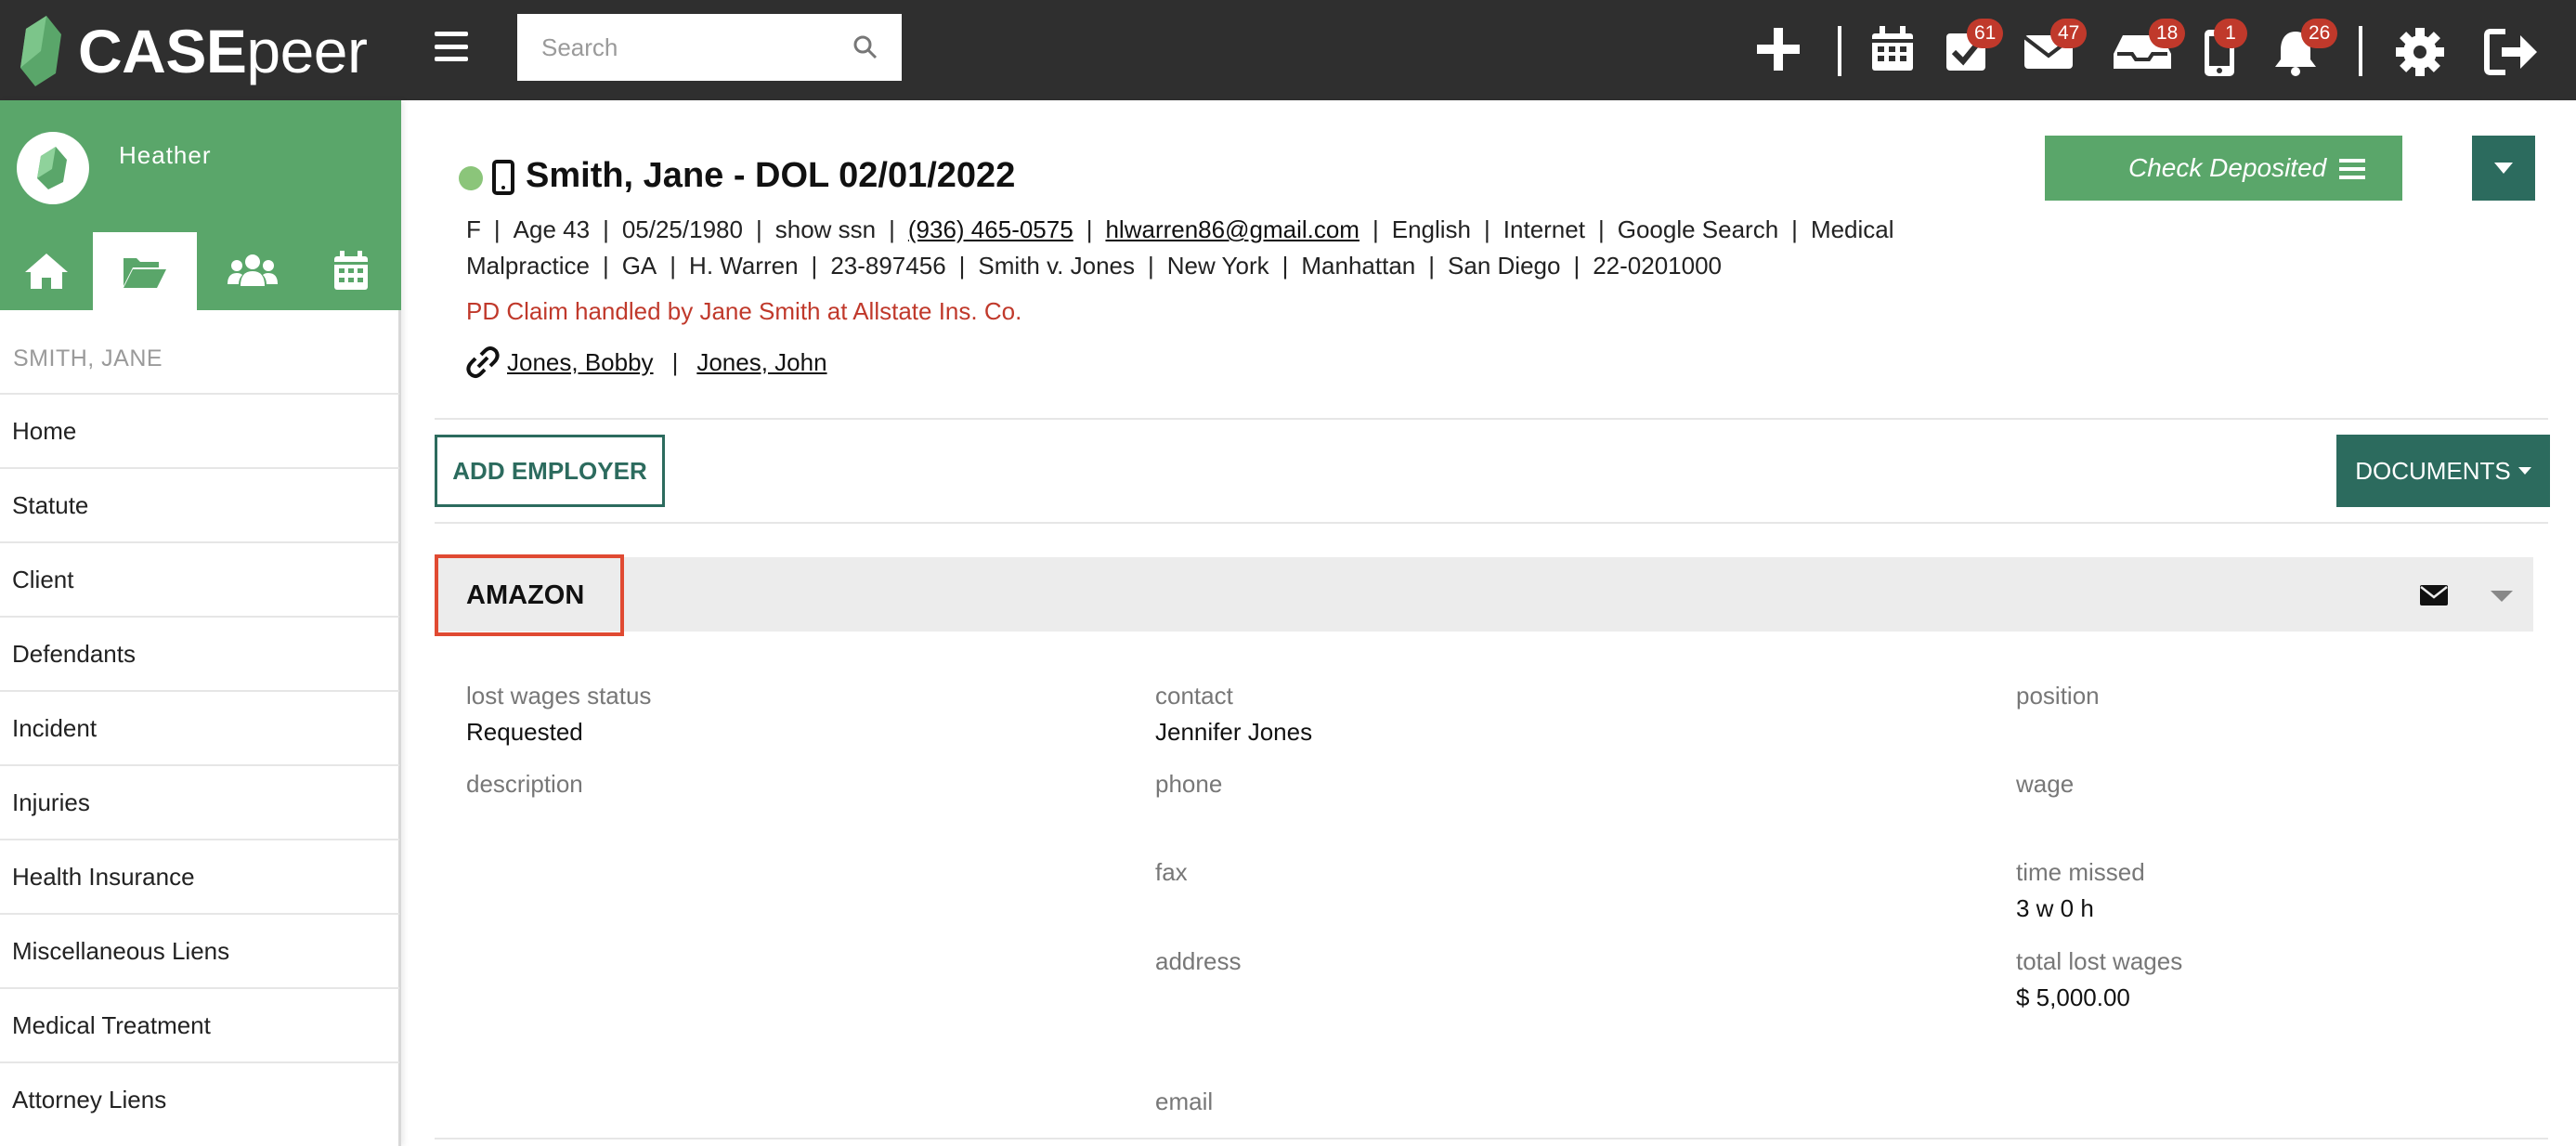  I want to click on tasks-count-badge: 61, so click(1985, 33).